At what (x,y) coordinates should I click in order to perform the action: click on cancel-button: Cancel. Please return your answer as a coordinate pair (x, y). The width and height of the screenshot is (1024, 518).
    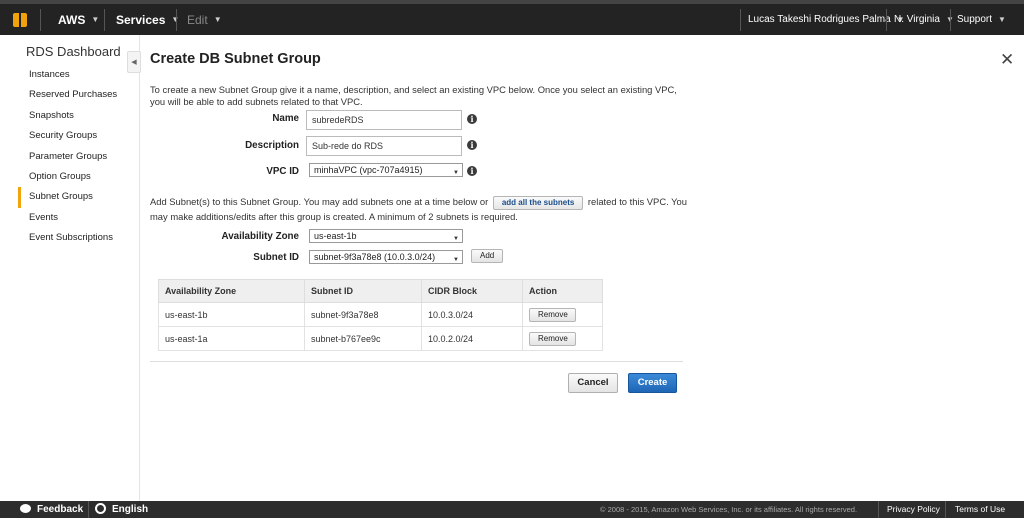
    Looking at the image, I should click on (593, 383).